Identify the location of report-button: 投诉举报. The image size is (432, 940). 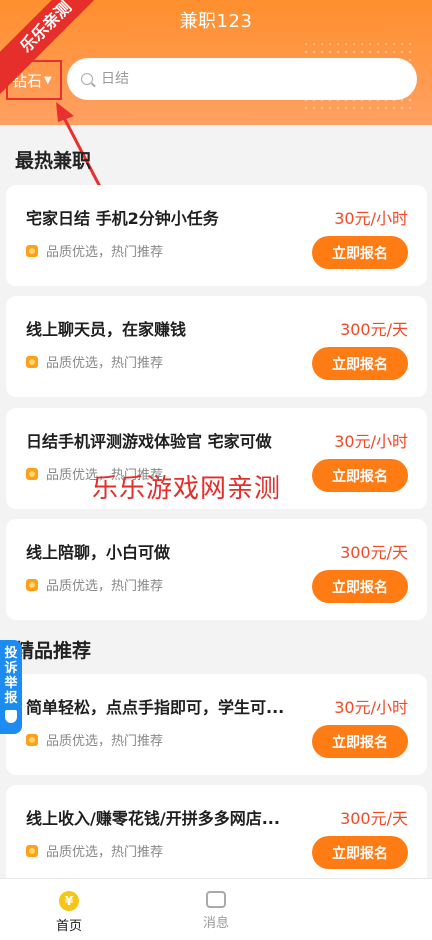
(11, 687).